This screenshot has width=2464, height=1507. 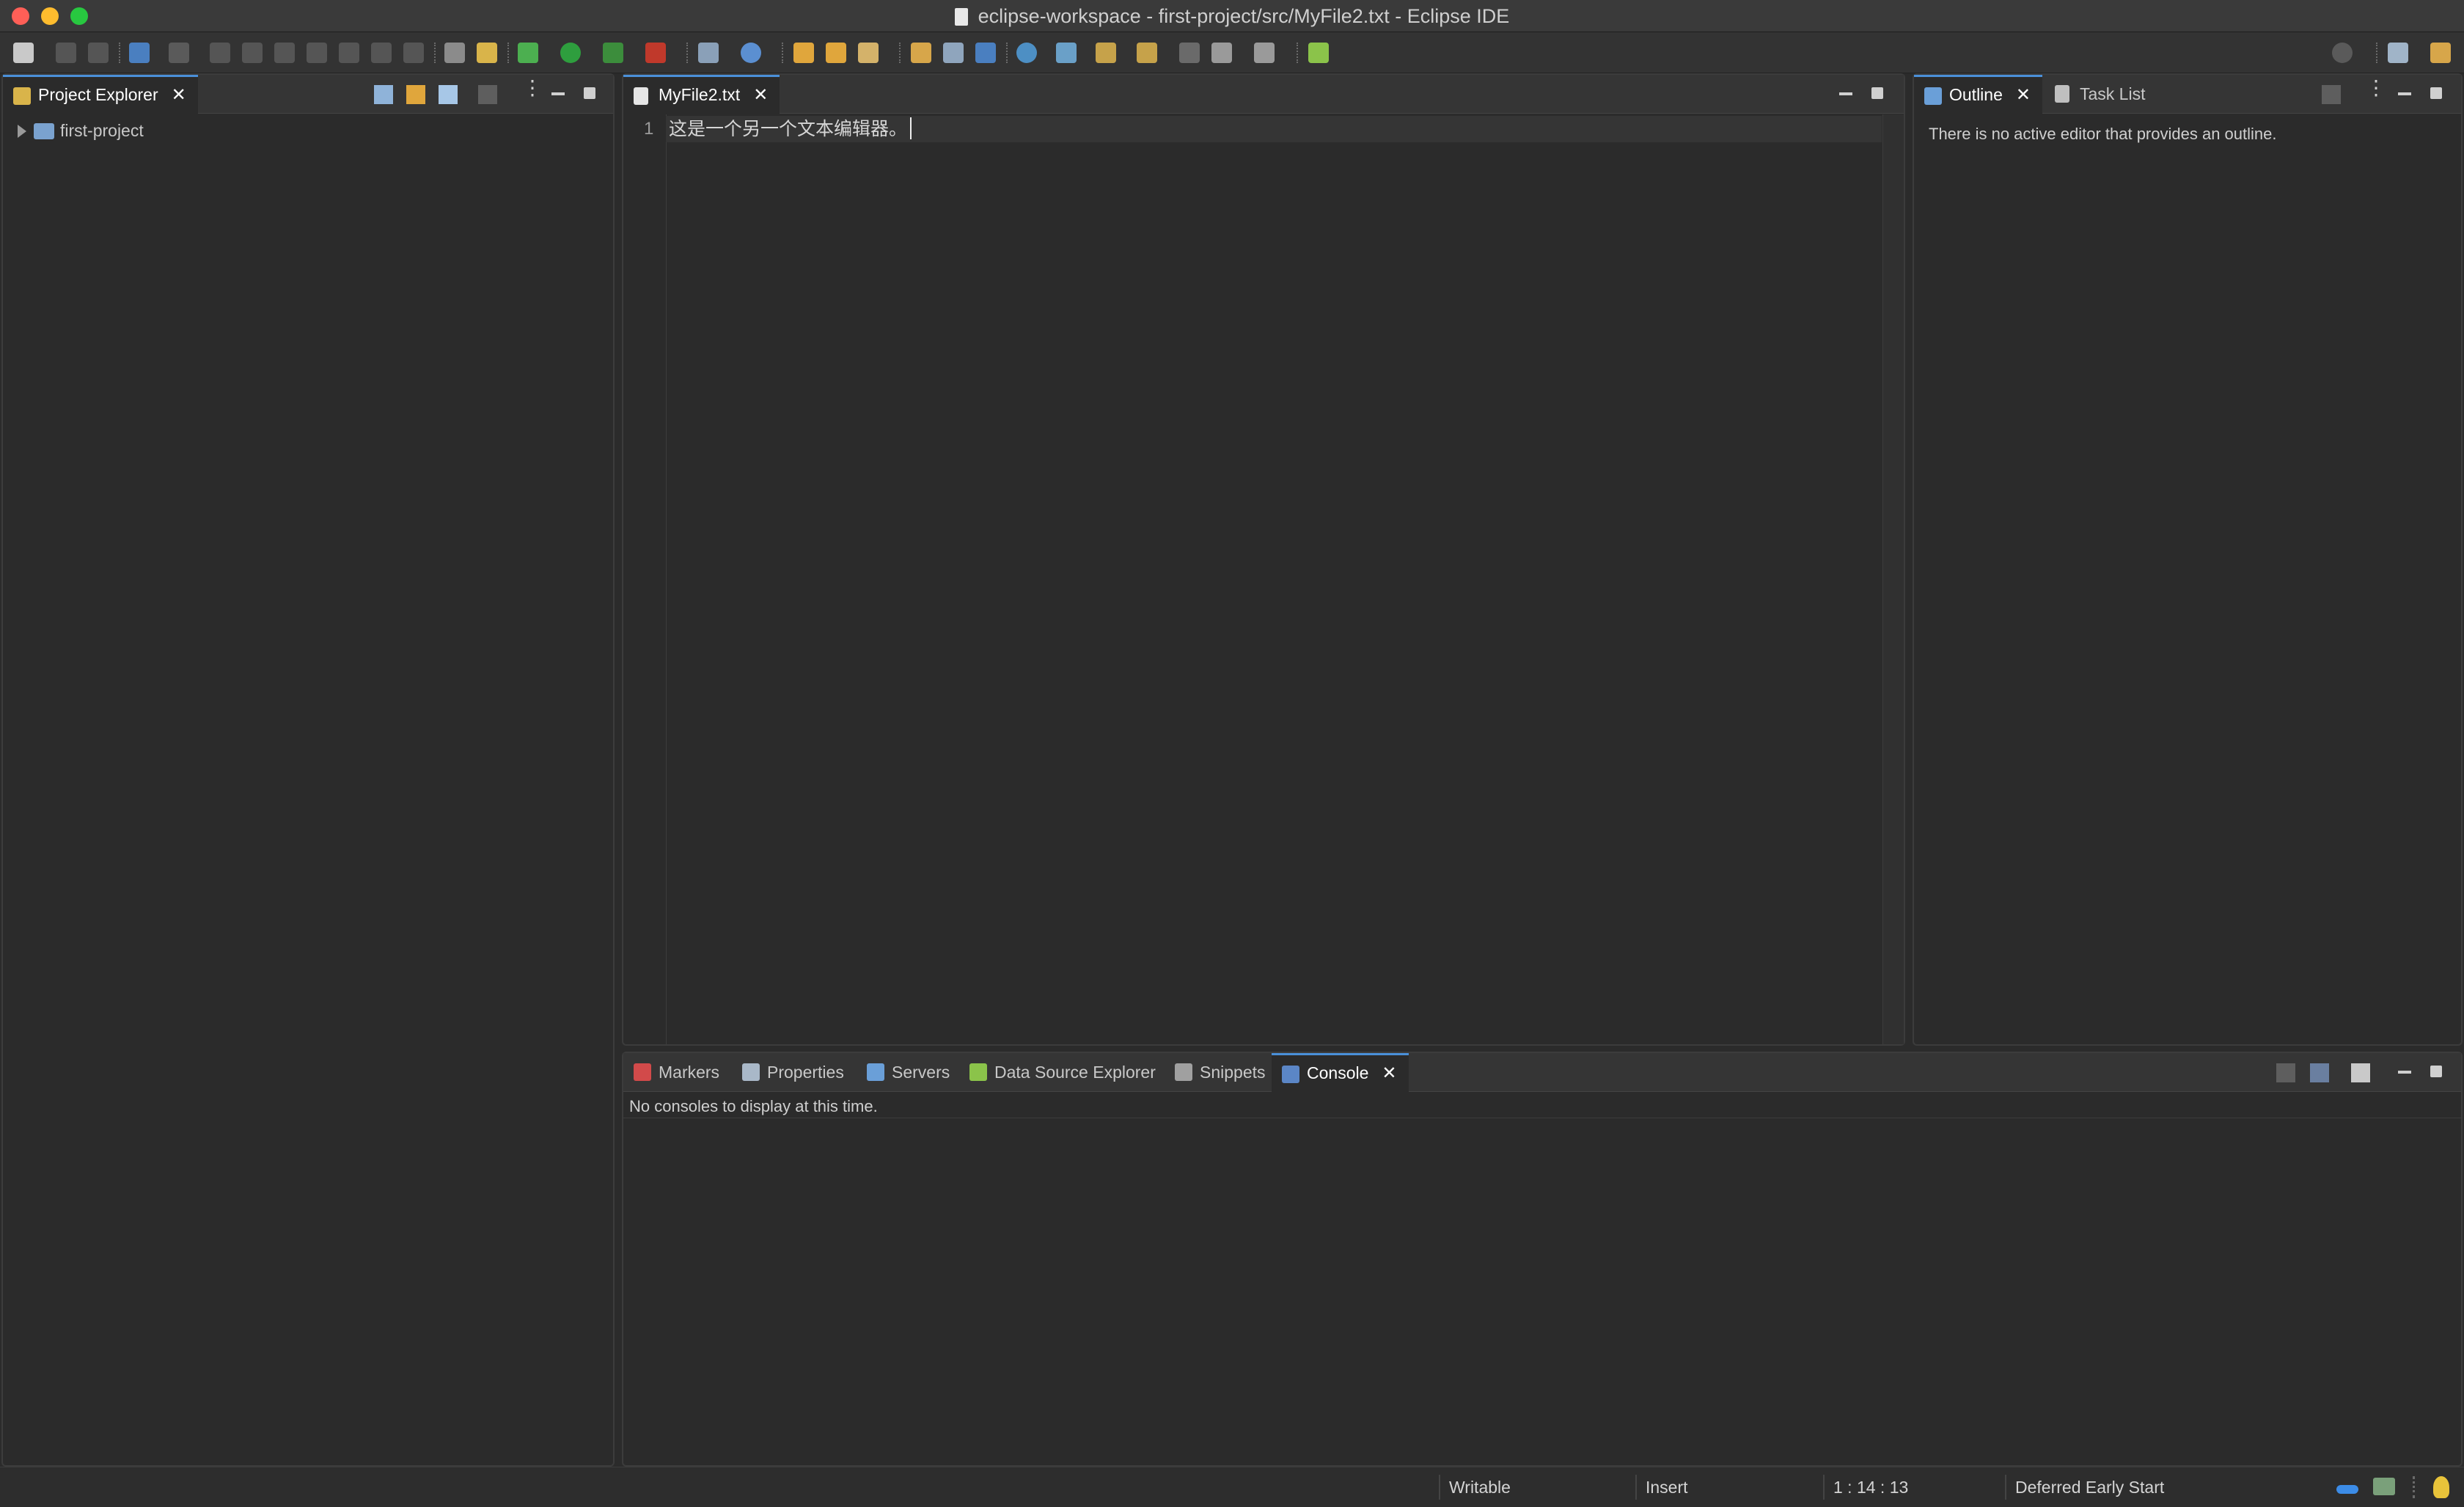 I want to click on outline-tabbar: Outline ✕ Task List ⋮, so click(x=2187, y=95).